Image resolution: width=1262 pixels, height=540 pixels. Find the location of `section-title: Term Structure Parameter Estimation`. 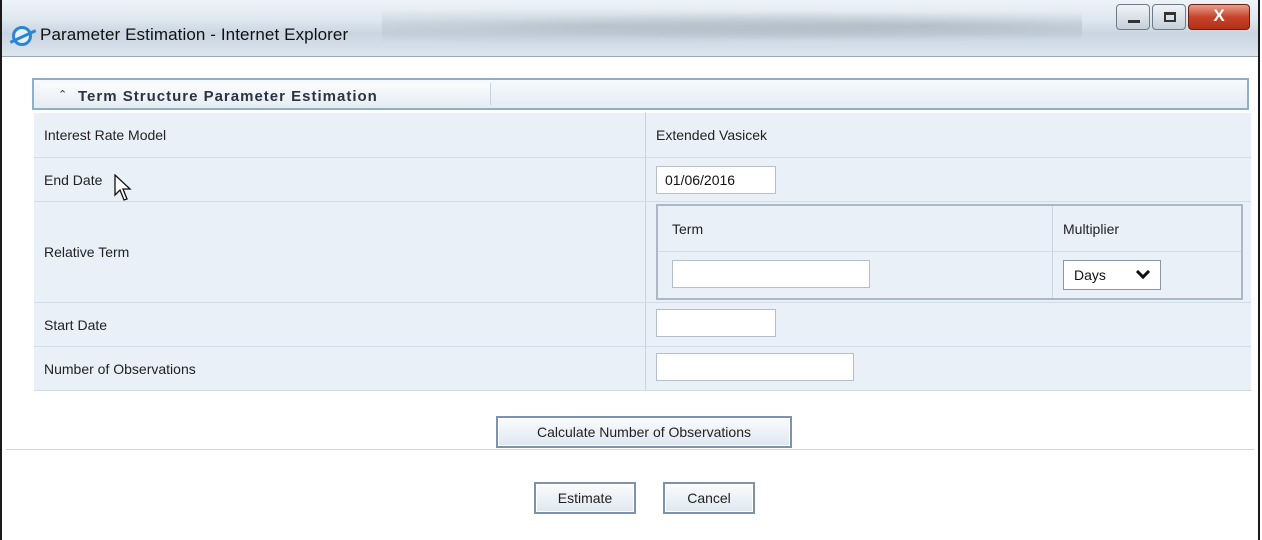

section-title: Term Structure Parameter Estimation is located at coordinates (228, 96).